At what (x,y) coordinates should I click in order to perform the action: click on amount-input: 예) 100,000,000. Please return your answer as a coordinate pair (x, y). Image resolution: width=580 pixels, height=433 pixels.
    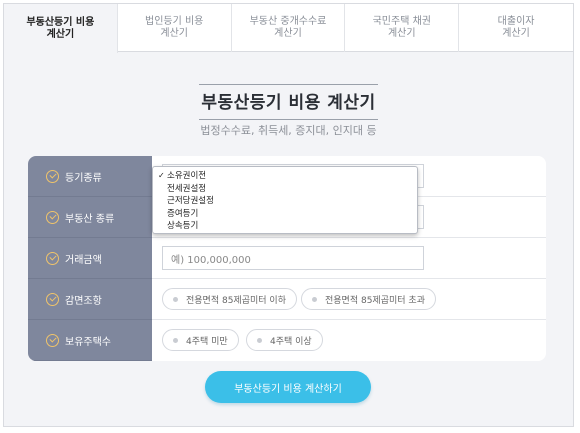
    Looking at the image, I should click on (293, 258).